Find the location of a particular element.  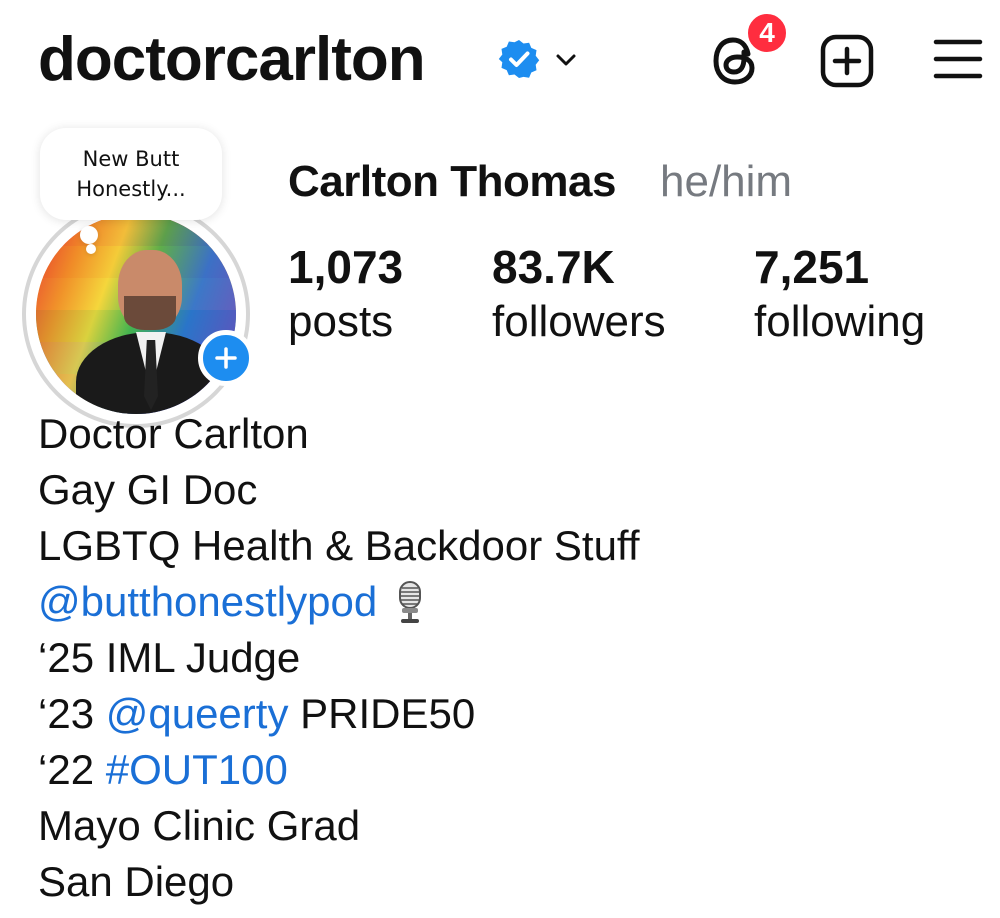

profile-avatar-area is located at coordinates (140, 314).